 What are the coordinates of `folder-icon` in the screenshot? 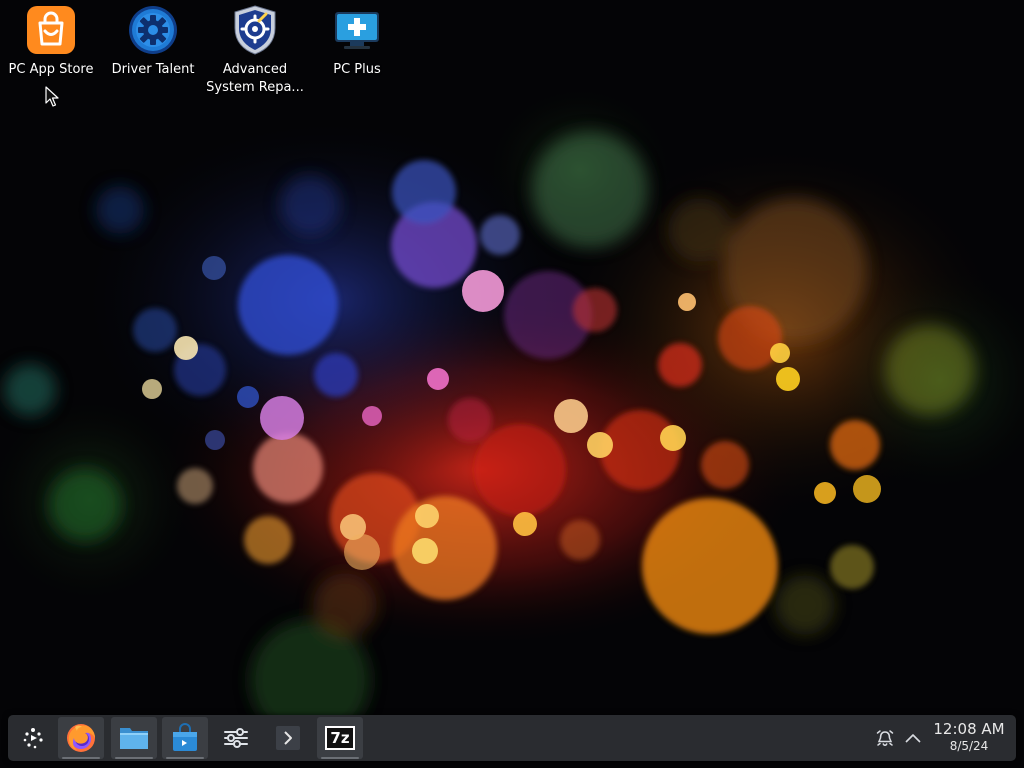 It's located at (134, 738).